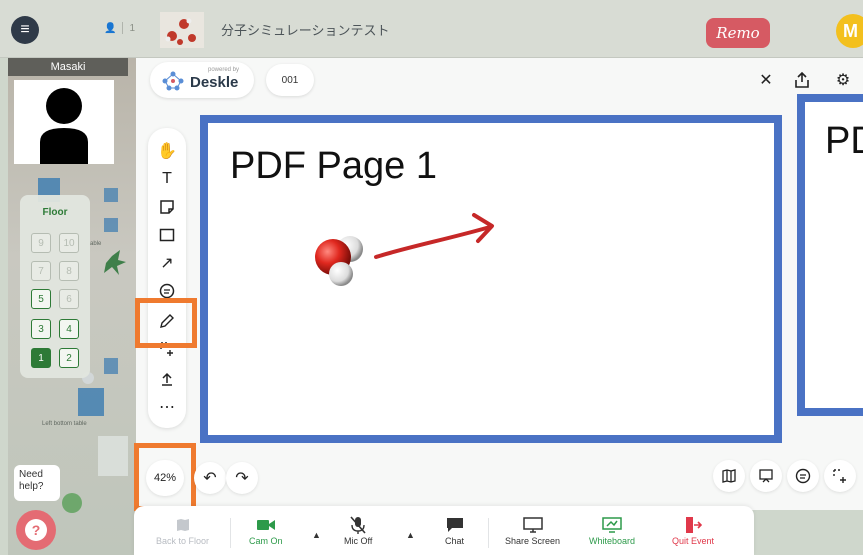 This screenshot has height=555, width=863. What do you see at coordinates (41, 243) in the screenshot?
I see `floor-button-9: 9` at bounding box center [41, 243].